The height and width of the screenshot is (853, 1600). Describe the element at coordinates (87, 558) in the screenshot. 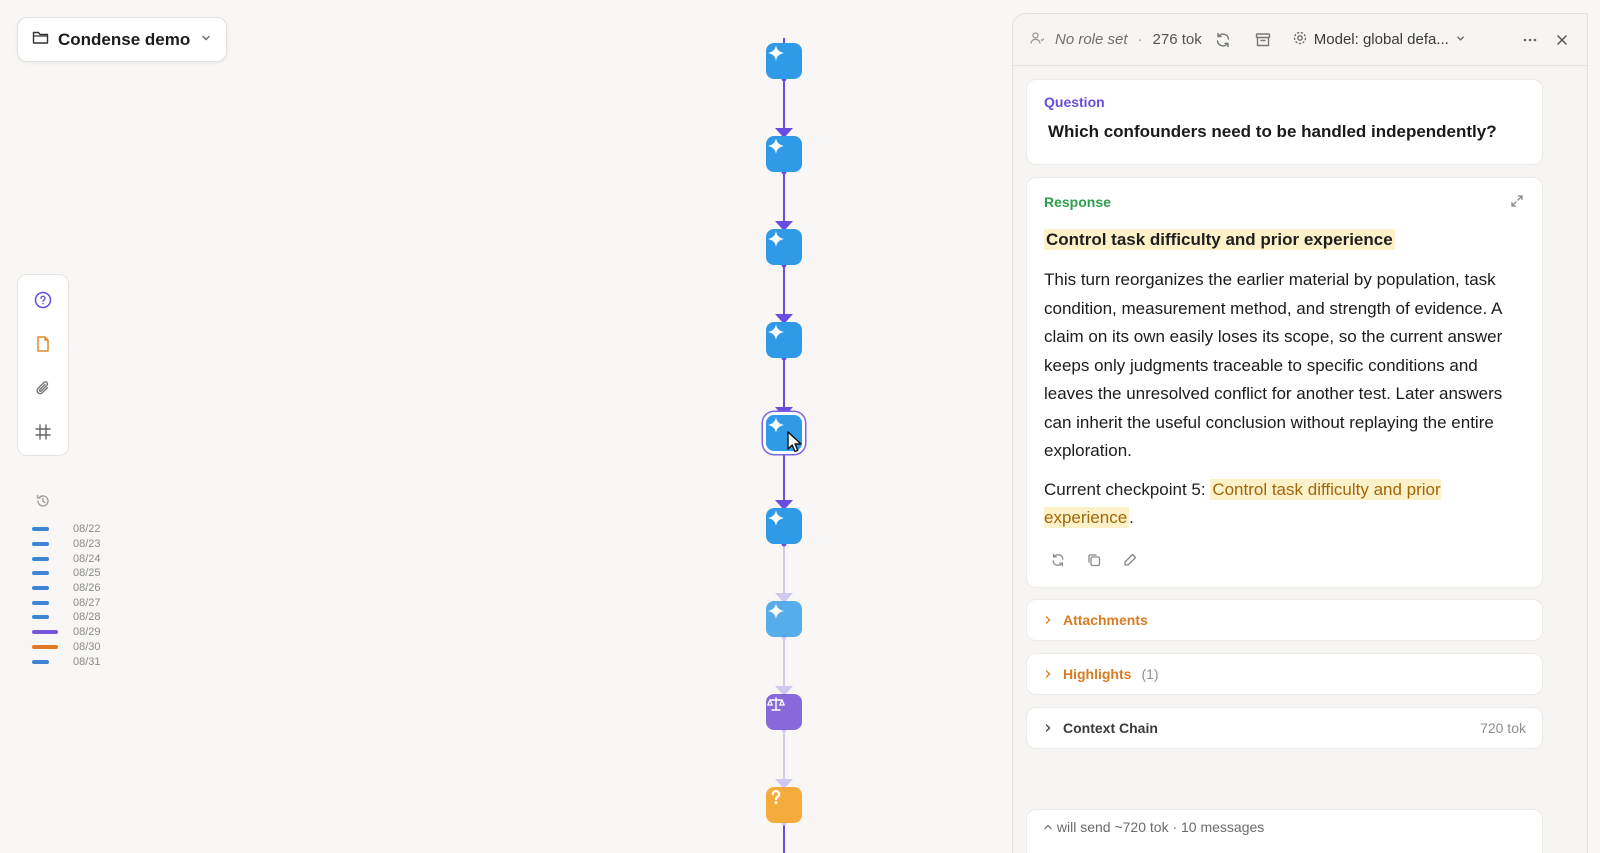

I see `history-date-label: 08/24` at that location.